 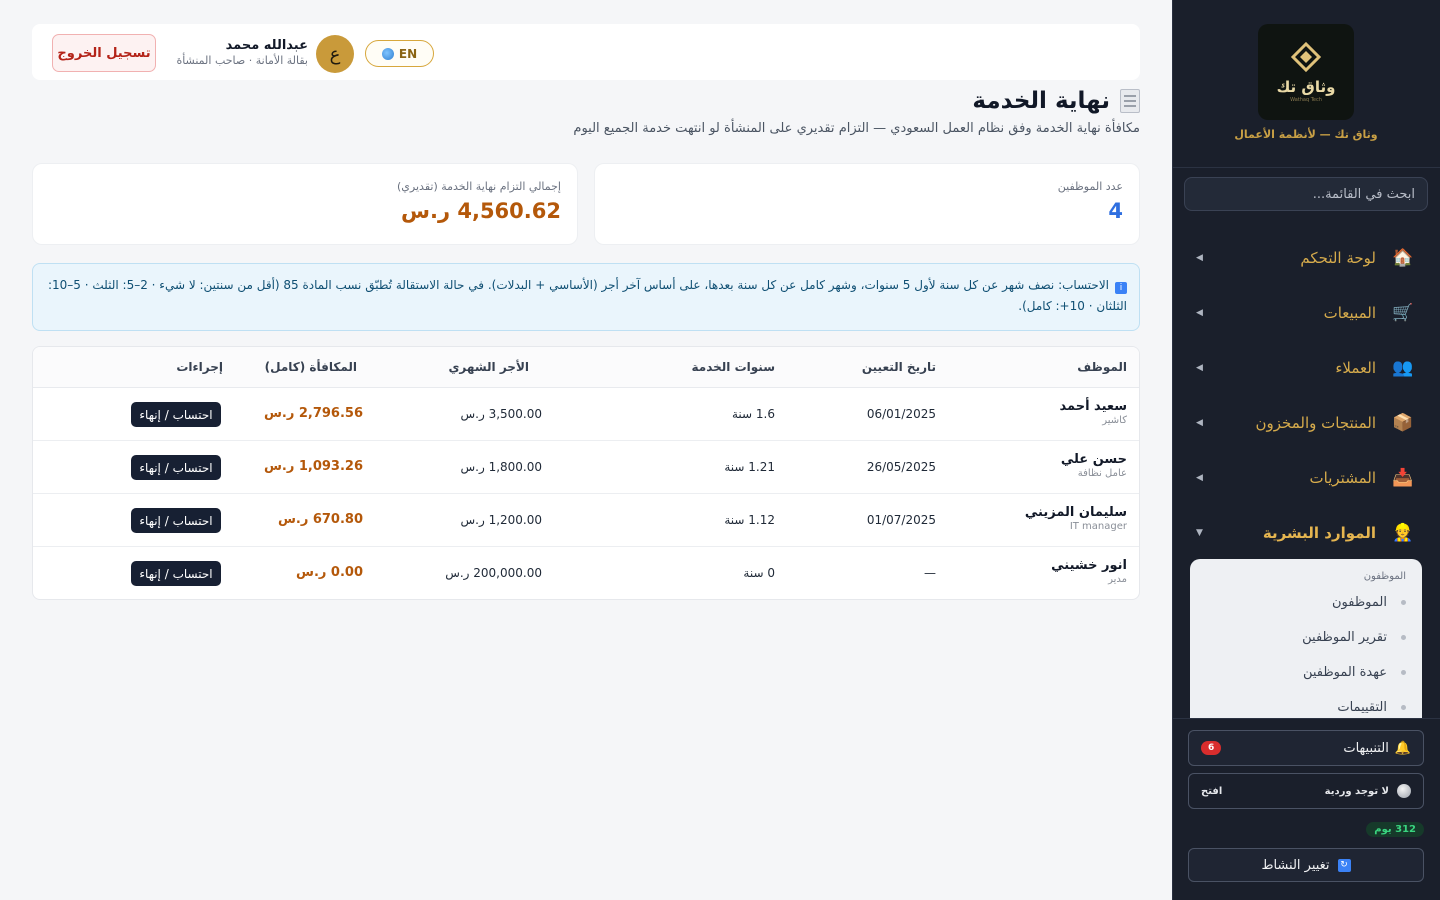 I want to click on submenu-group-title: الموظفون, so click(x=1384, y=576).